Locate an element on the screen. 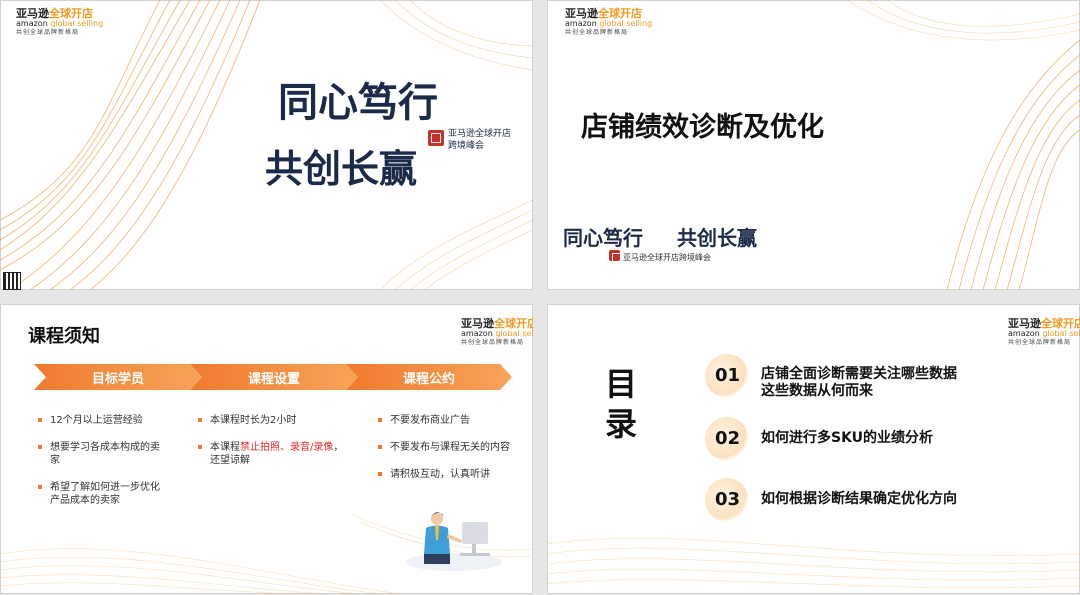 The width and height of the screenshot is (1080, 595). qr-code-icon is located at coordinates (12, 281).